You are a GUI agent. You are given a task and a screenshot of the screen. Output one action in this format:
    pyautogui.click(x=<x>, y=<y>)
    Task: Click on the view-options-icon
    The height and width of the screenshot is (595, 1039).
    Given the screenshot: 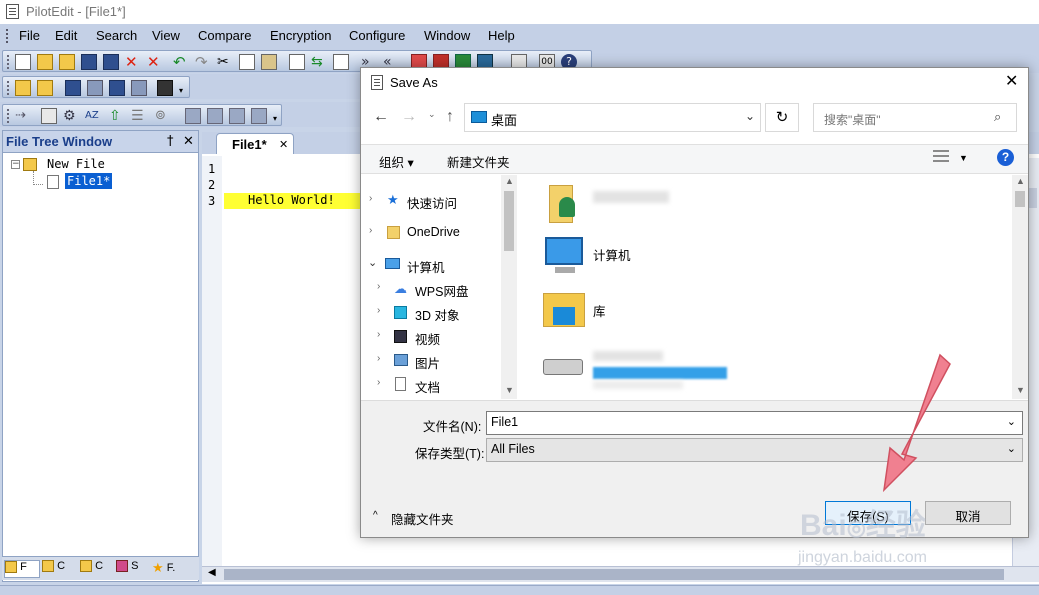 What is the action you would take?
    pyautogui.click(x=941, y=158)
    